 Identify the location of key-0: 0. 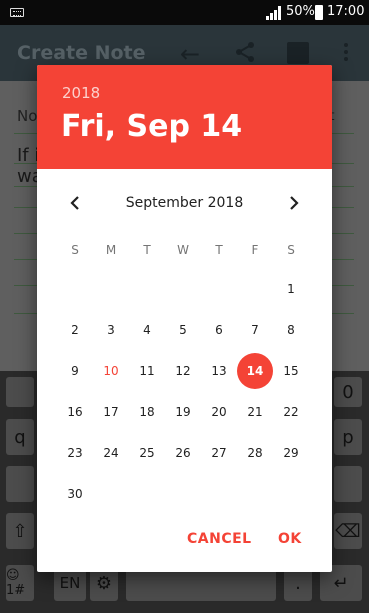
(348, 392).